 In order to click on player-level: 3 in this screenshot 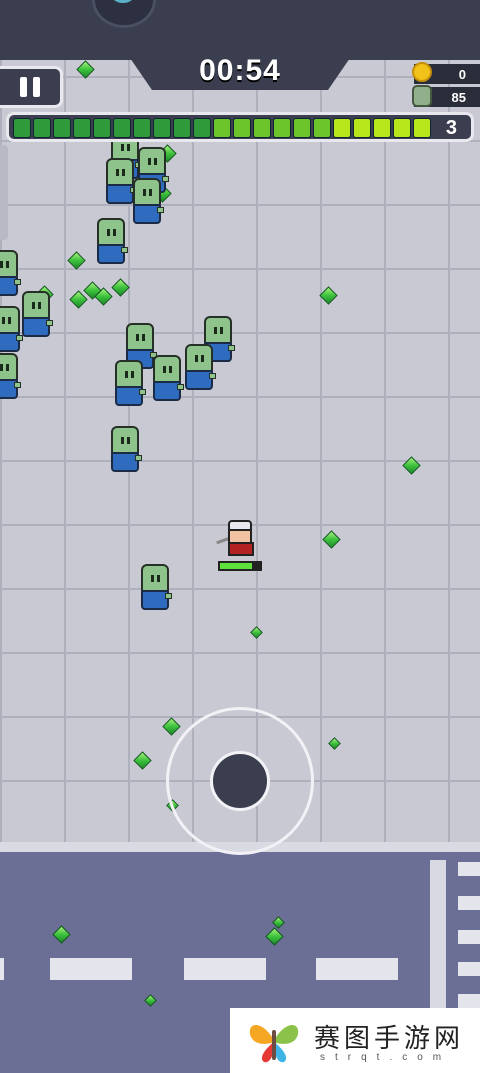, I will do `click(451, 128)`.